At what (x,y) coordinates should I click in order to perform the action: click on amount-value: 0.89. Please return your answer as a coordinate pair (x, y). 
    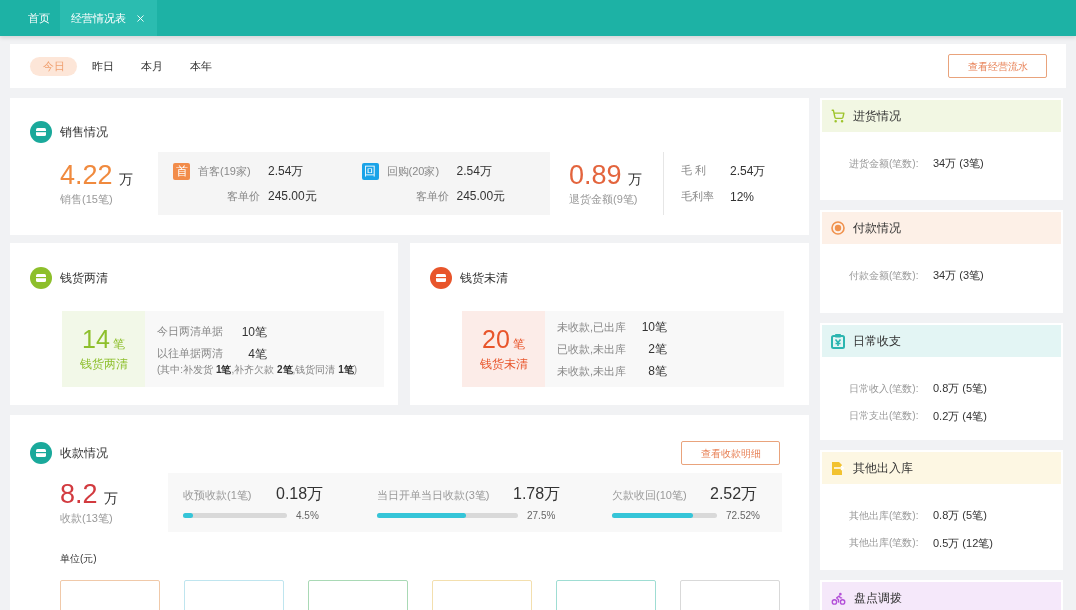
    Looking at the image, I should click on (595, 174).